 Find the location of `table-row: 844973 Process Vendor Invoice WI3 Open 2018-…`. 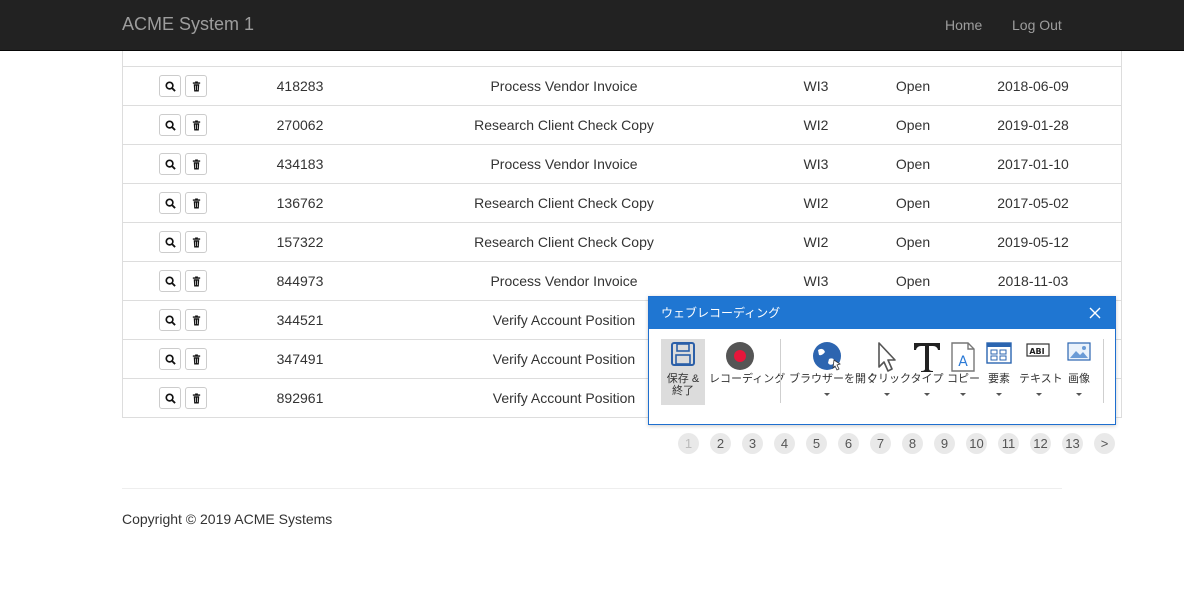

table-row: 844973 Process Vendor Invoice WI3 Open 2018-… is located at coordinates (622, 281).